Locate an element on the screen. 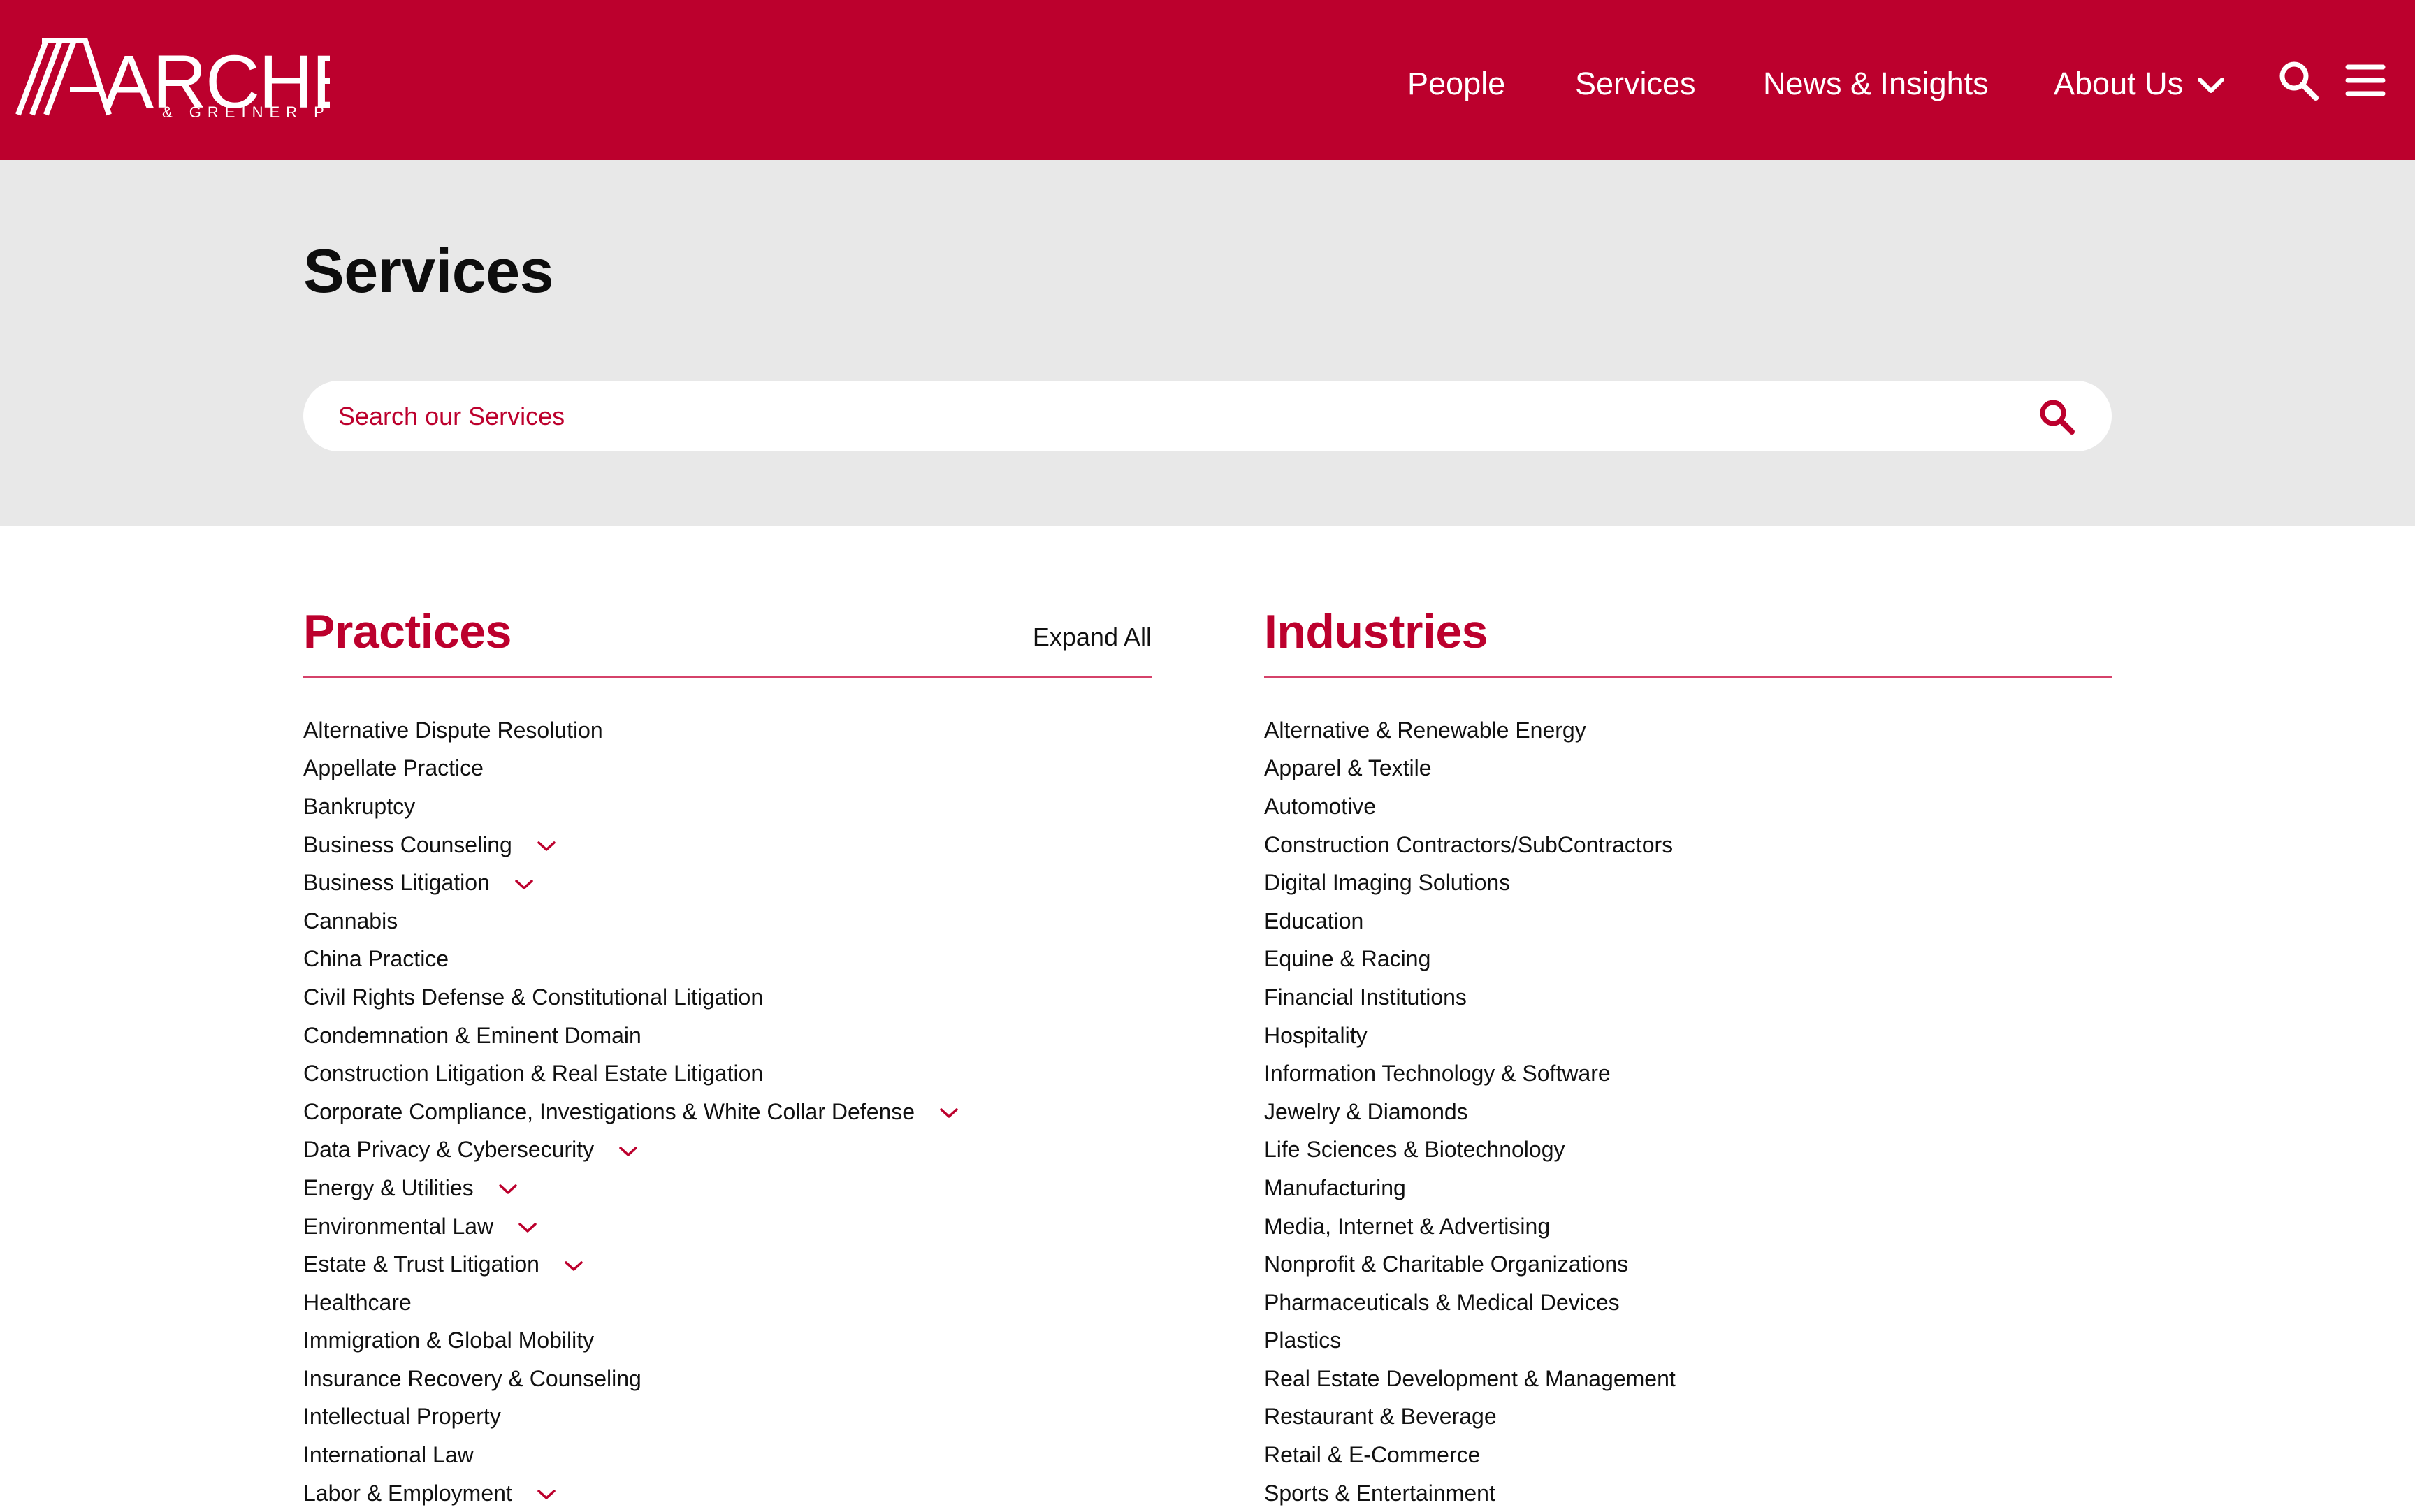  industry-item-restaurant-and-beverage: Restaurant & Beverage is located at coordinates (1470, 1417).